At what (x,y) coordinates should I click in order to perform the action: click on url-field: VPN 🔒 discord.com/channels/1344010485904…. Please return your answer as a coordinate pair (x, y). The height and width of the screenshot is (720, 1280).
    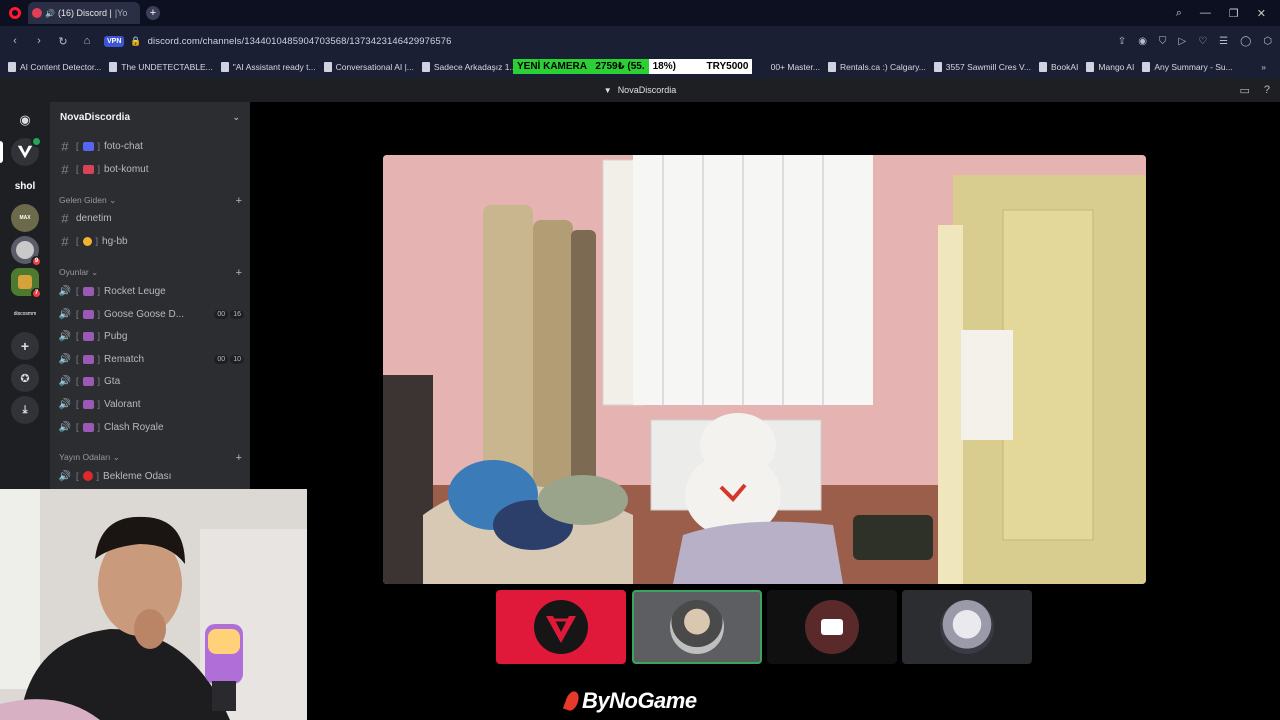
    Looking at the image, I should click on (606, 41).